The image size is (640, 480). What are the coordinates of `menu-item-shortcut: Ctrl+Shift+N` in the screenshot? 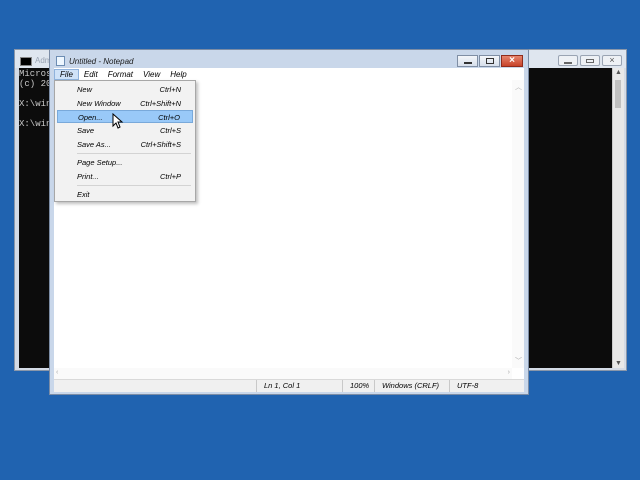 It's located at (160, 103).